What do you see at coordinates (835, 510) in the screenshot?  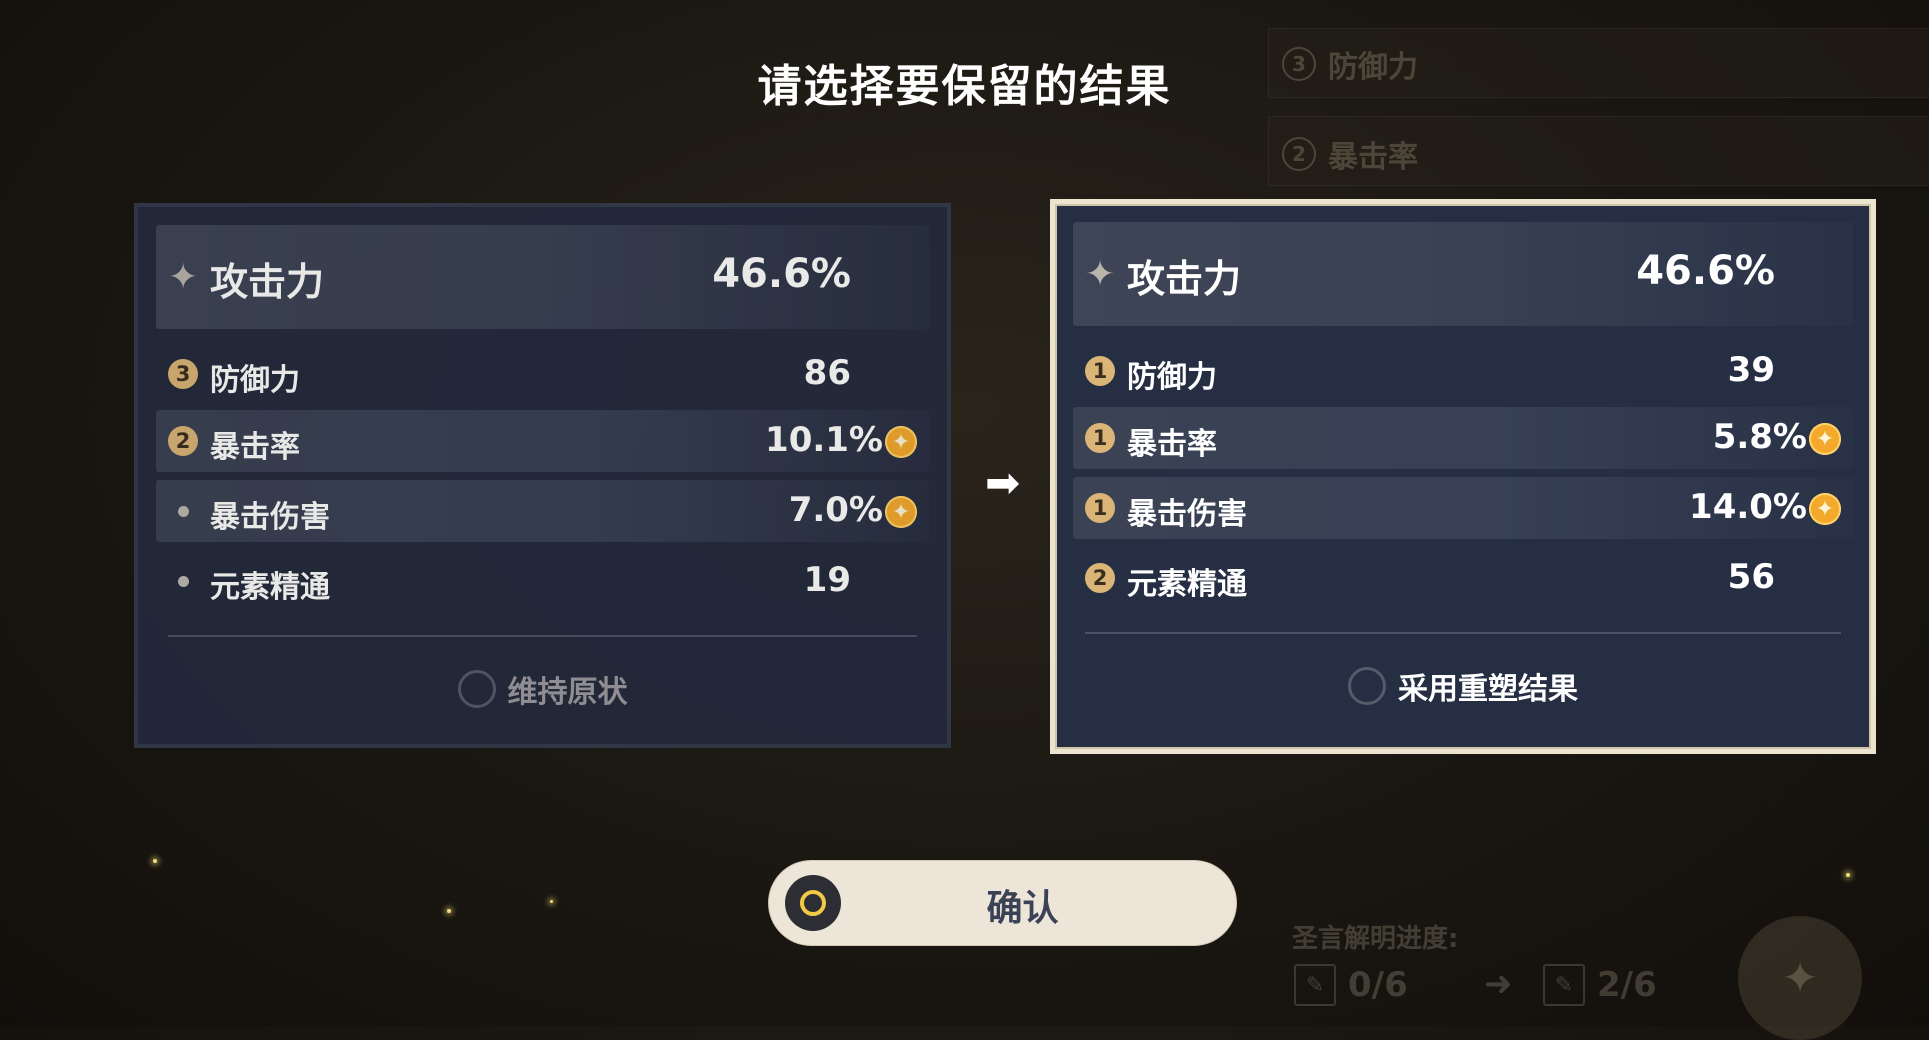 I see `substat-value: 7.0%` at bounding box center [835, 510].